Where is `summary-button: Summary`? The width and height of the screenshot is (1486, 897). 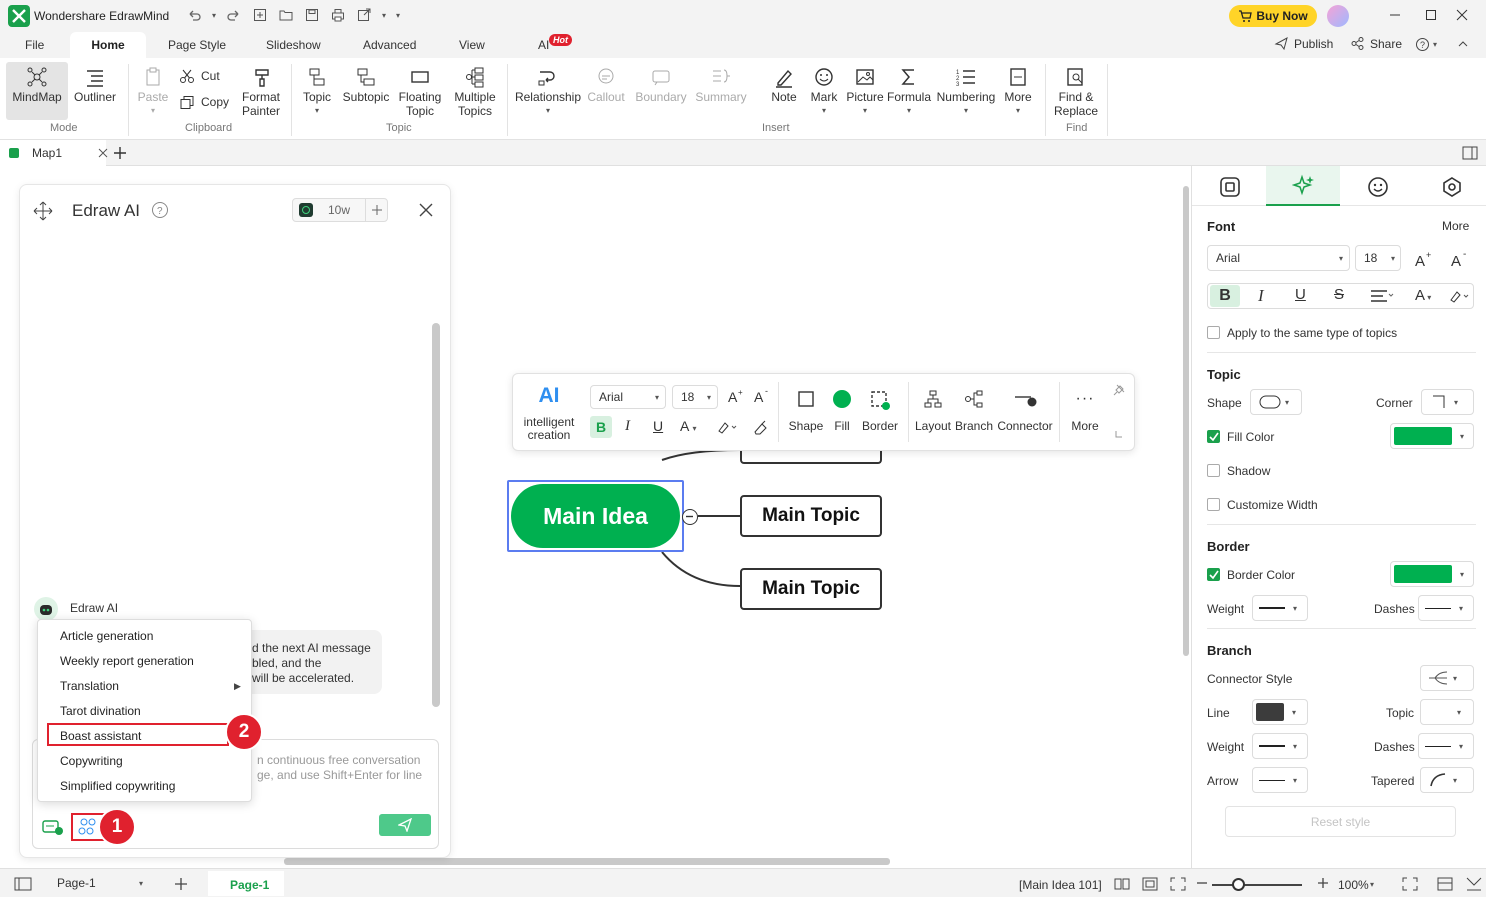 summary-button: Summary is located at coordinates (721, 84).